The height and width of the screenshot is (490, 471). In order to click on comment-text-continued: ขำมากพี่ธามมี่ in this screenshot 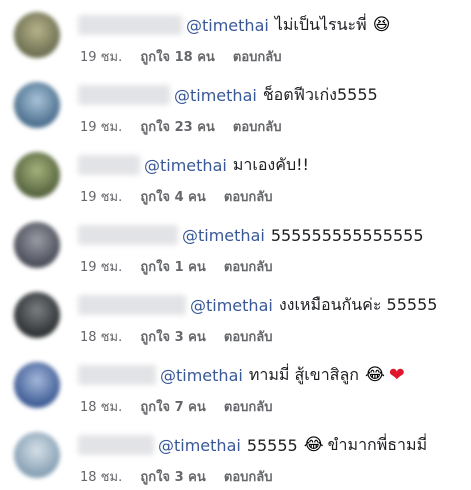, I will do `click(377, 444)`.